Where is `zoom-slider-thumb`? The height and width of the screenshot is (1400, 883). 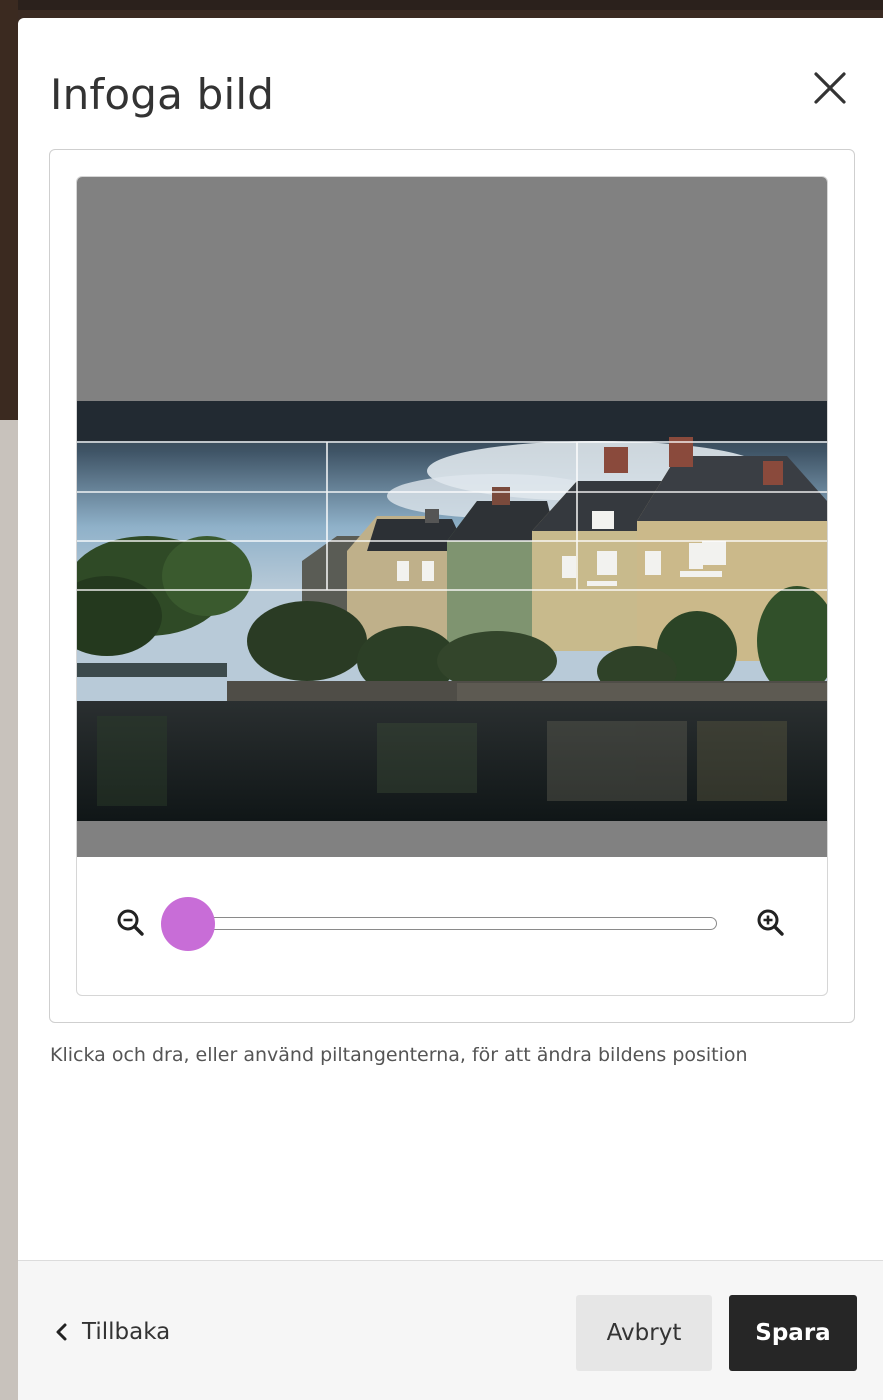 zoom-slider-thumb is located at coordinates (188, 924).